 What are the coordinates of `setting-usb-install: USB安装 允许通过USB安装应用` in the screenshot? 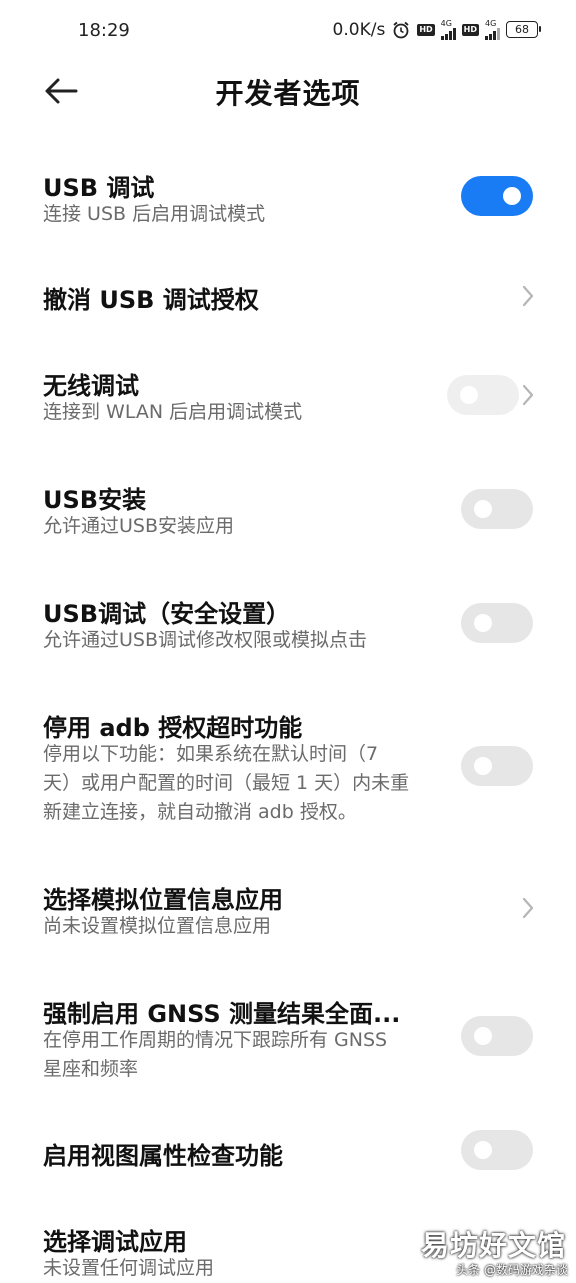 It's located at (288, 512).